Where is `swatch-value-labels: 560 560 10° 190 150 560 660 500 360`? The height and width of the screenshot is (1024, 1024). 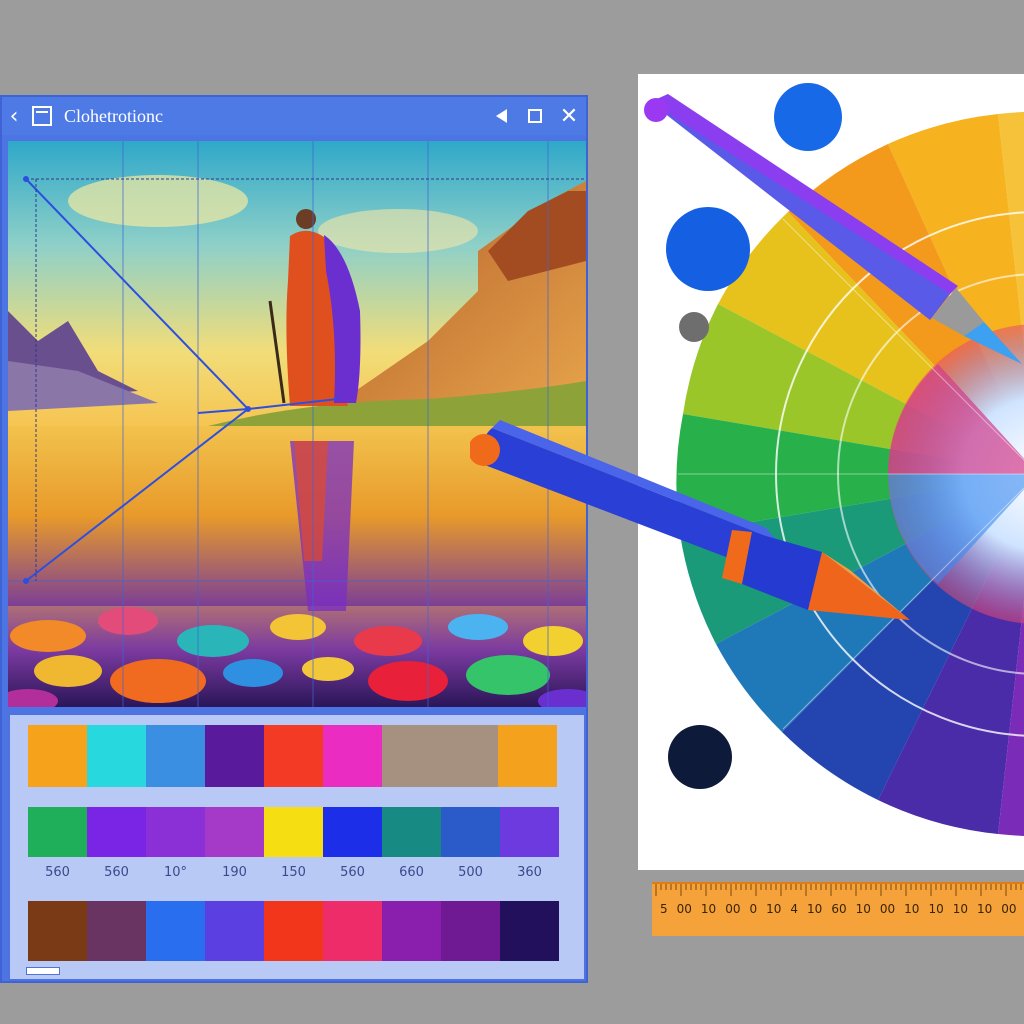
swatch-value-labels: 560 560 10° 190 150 560 660 500 360 is located at coordinates (293, 872).